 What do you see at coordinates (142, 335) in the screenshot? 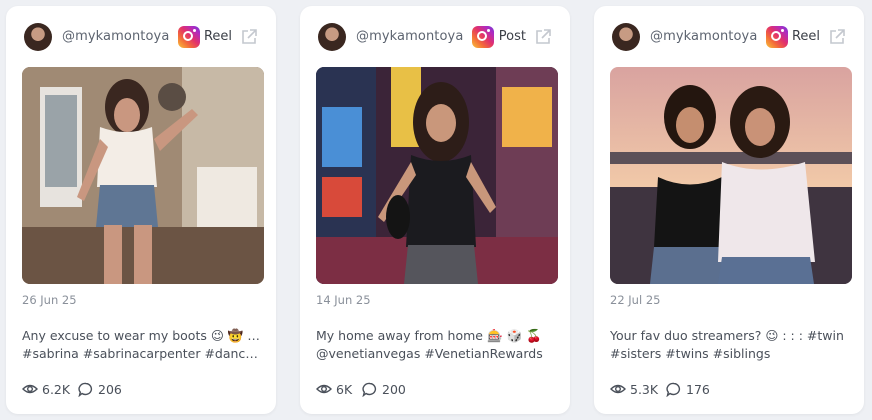
I see `caption-line: Any excuse to wear my boots 😉 🤠 : : :` at bounding box center [142, 335].